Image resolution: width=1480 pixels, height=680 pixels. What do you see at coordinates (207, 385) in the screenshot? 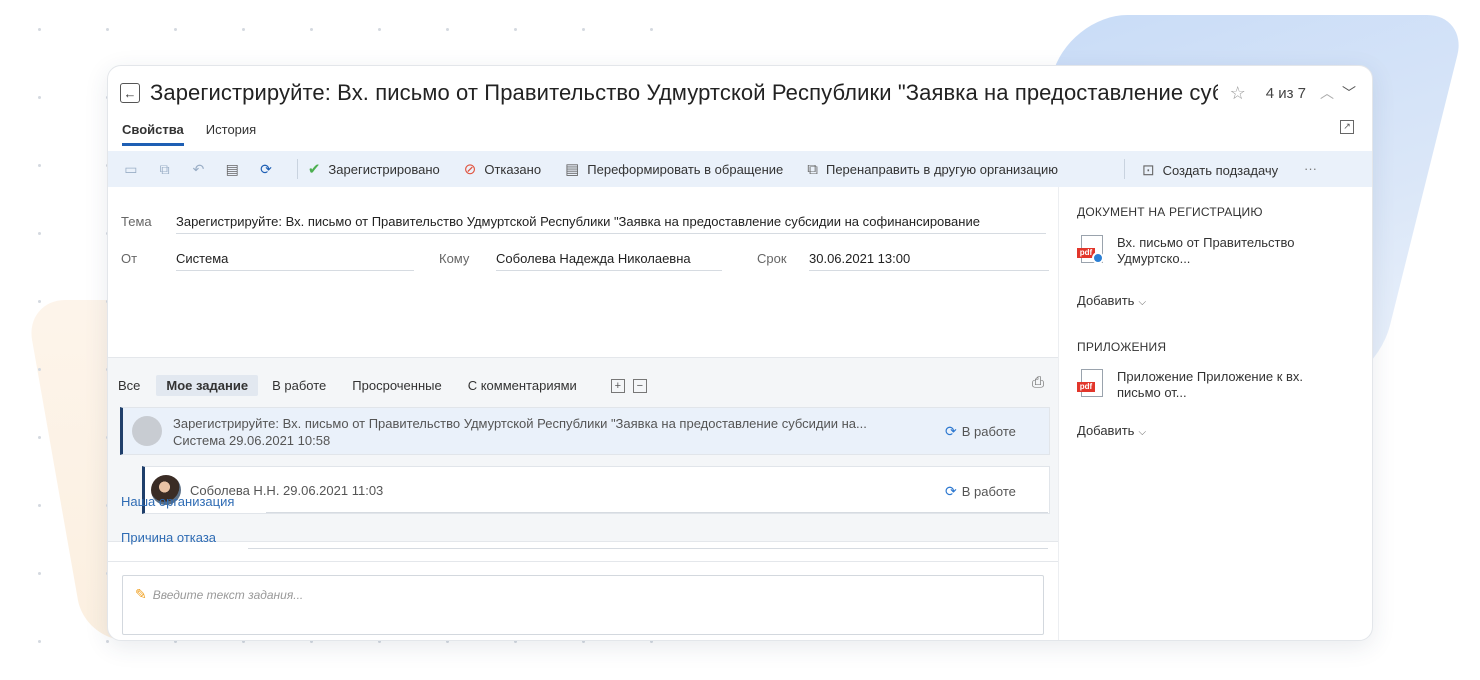
I see `filter-my-task: Мое задание` at bounding box center [207, 385].